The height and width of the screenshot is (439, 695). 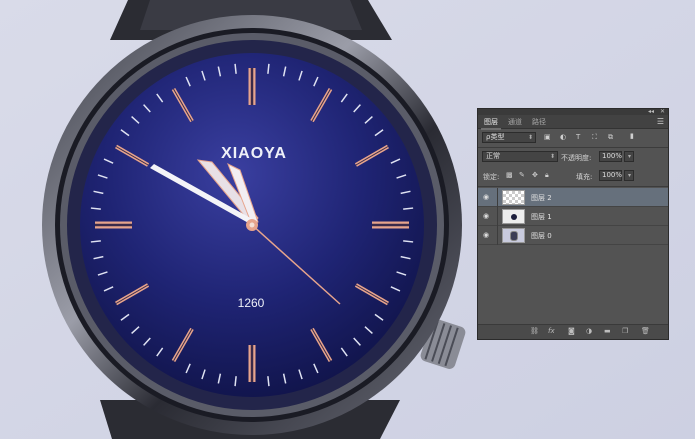 I want to click on opacity-field: 100%, so click(x=610, y=156).